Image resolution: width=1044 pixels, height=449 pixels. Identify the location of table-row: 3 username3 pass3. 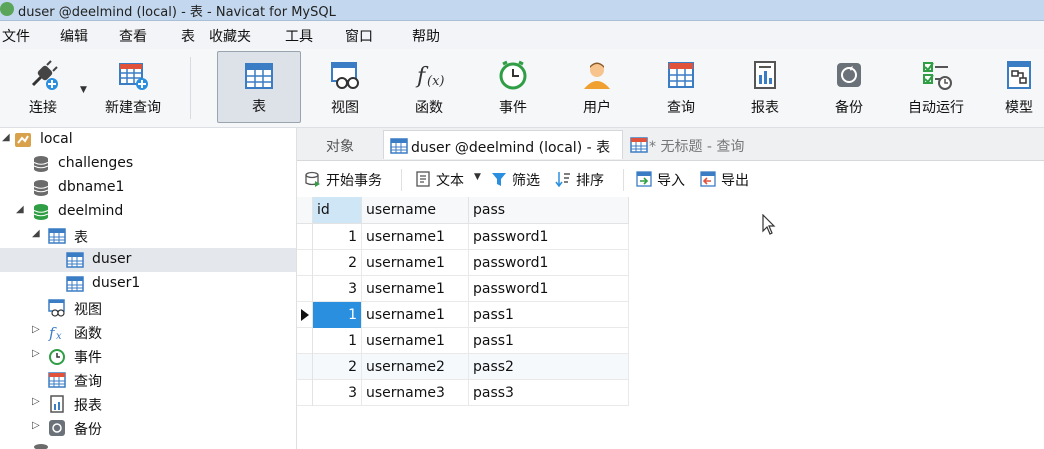
(463, 393).